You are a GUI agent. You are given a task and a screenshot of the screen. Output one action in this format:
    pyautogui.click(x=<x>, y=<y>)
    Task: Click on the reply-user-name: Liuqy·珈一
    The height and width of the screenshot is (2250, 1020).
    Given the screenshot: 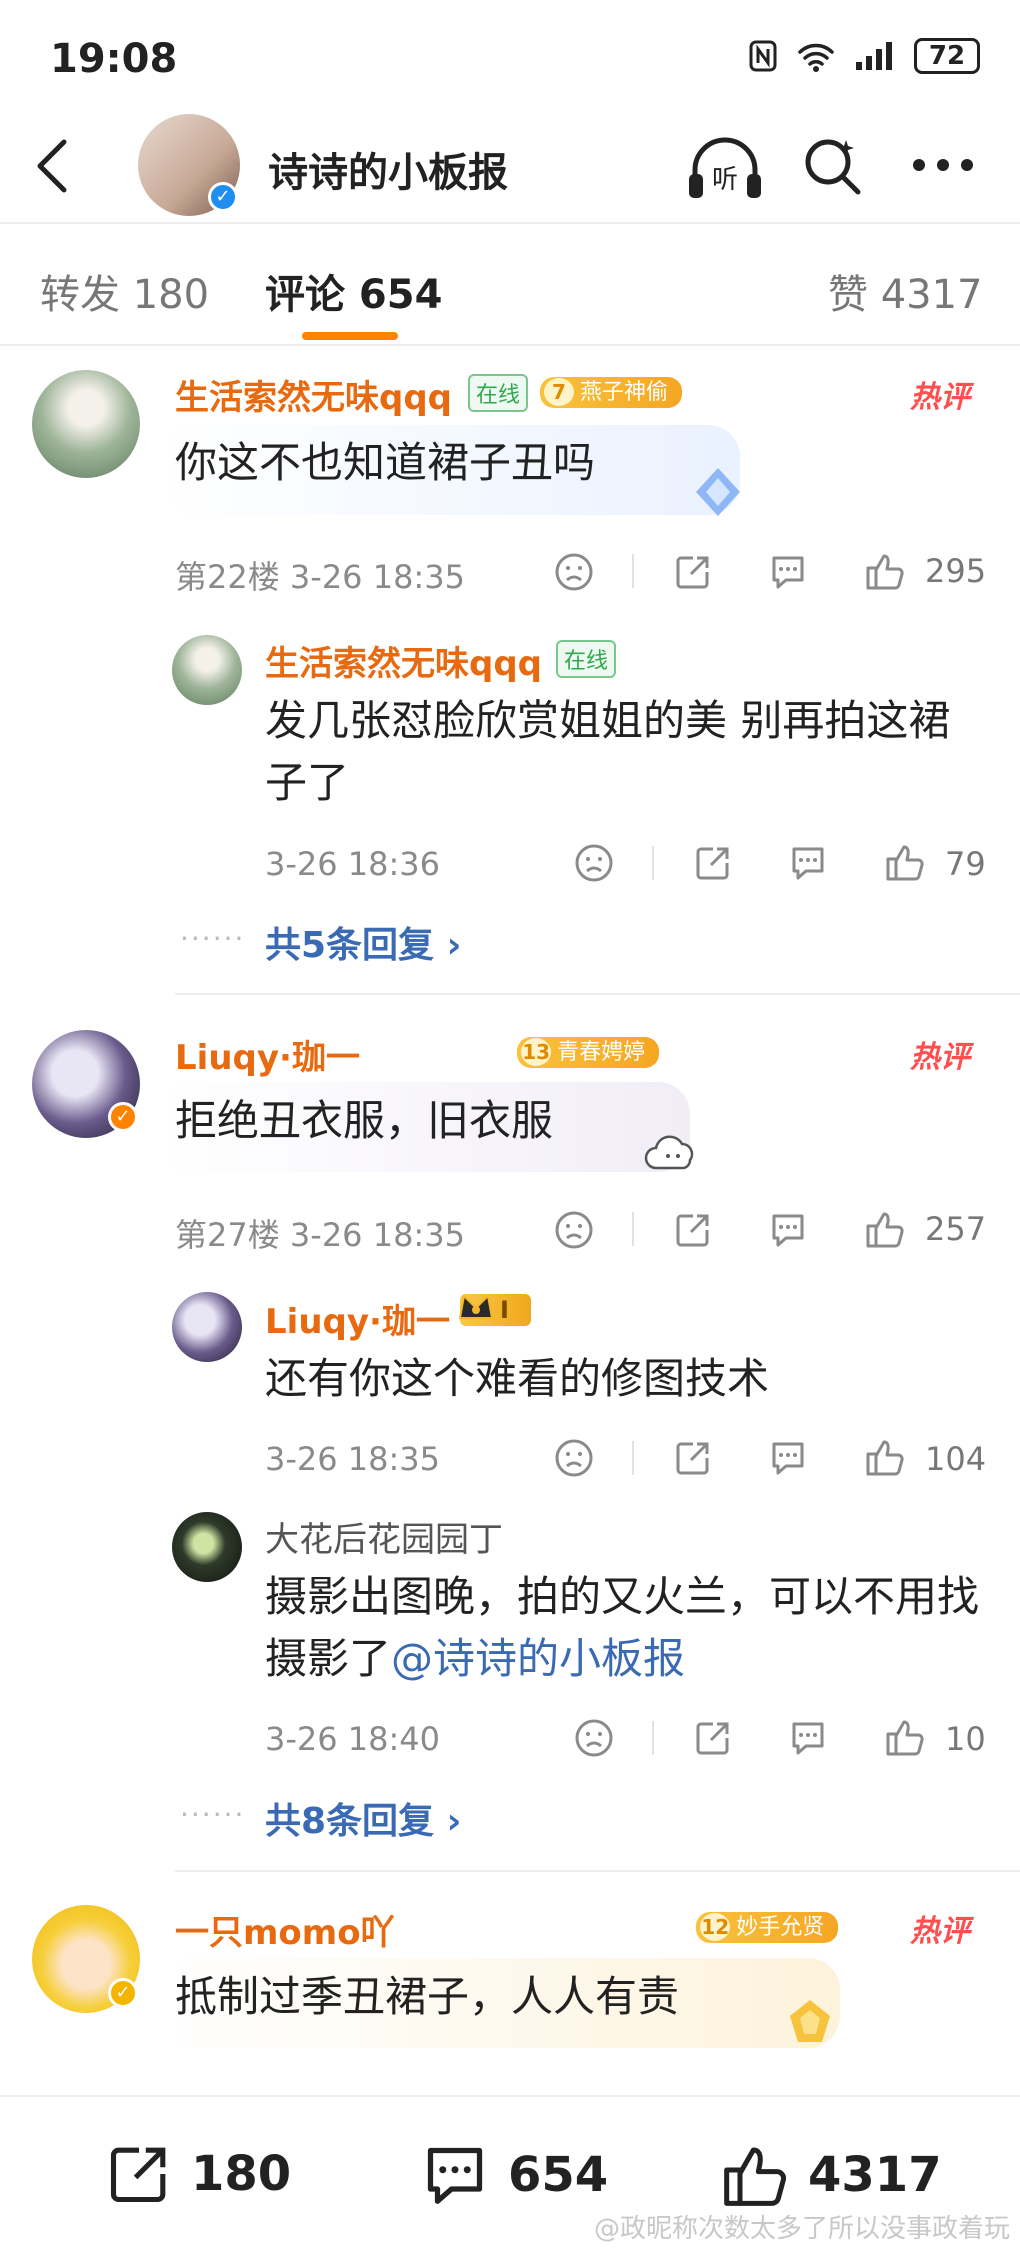 What is the action you would take?
    pyautogui.click(x=357, y=1318)
    